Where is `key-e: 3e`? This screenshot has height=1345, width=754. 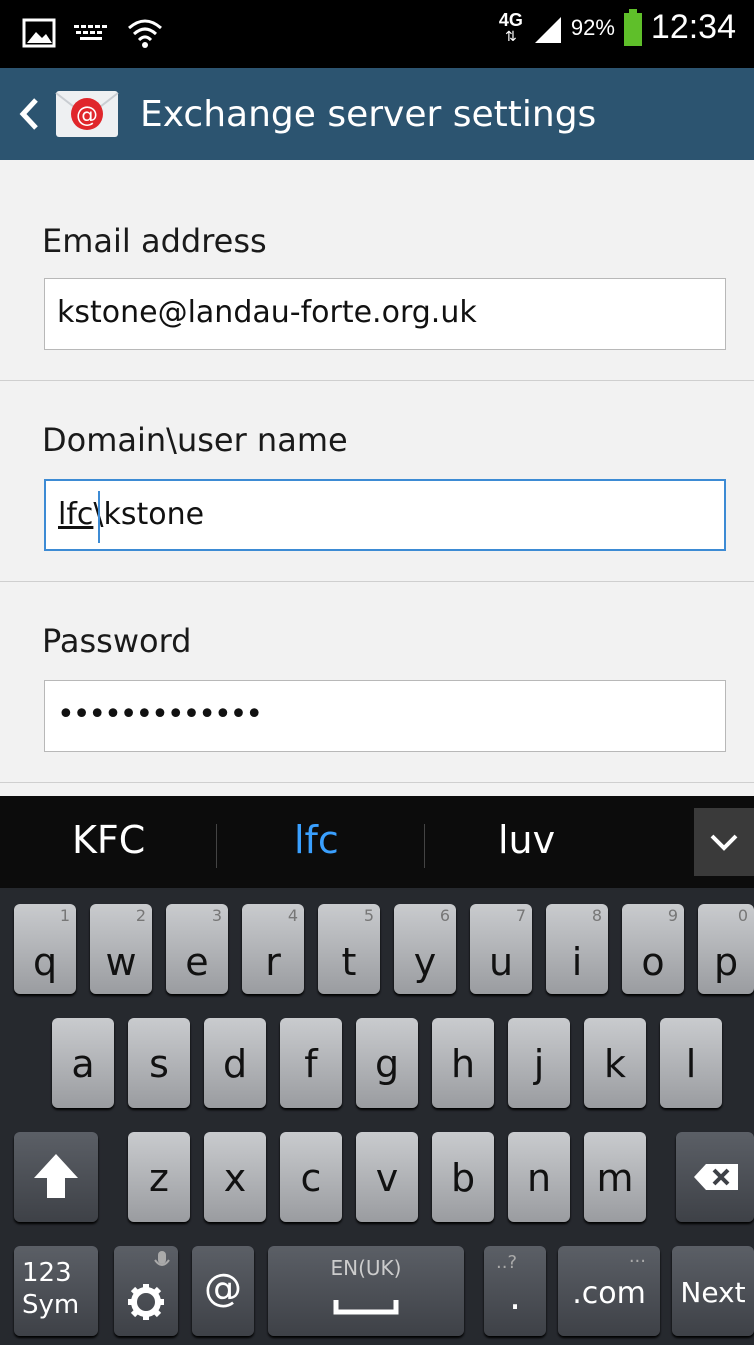
key-e: 3e is located at coordinates (197, 949).